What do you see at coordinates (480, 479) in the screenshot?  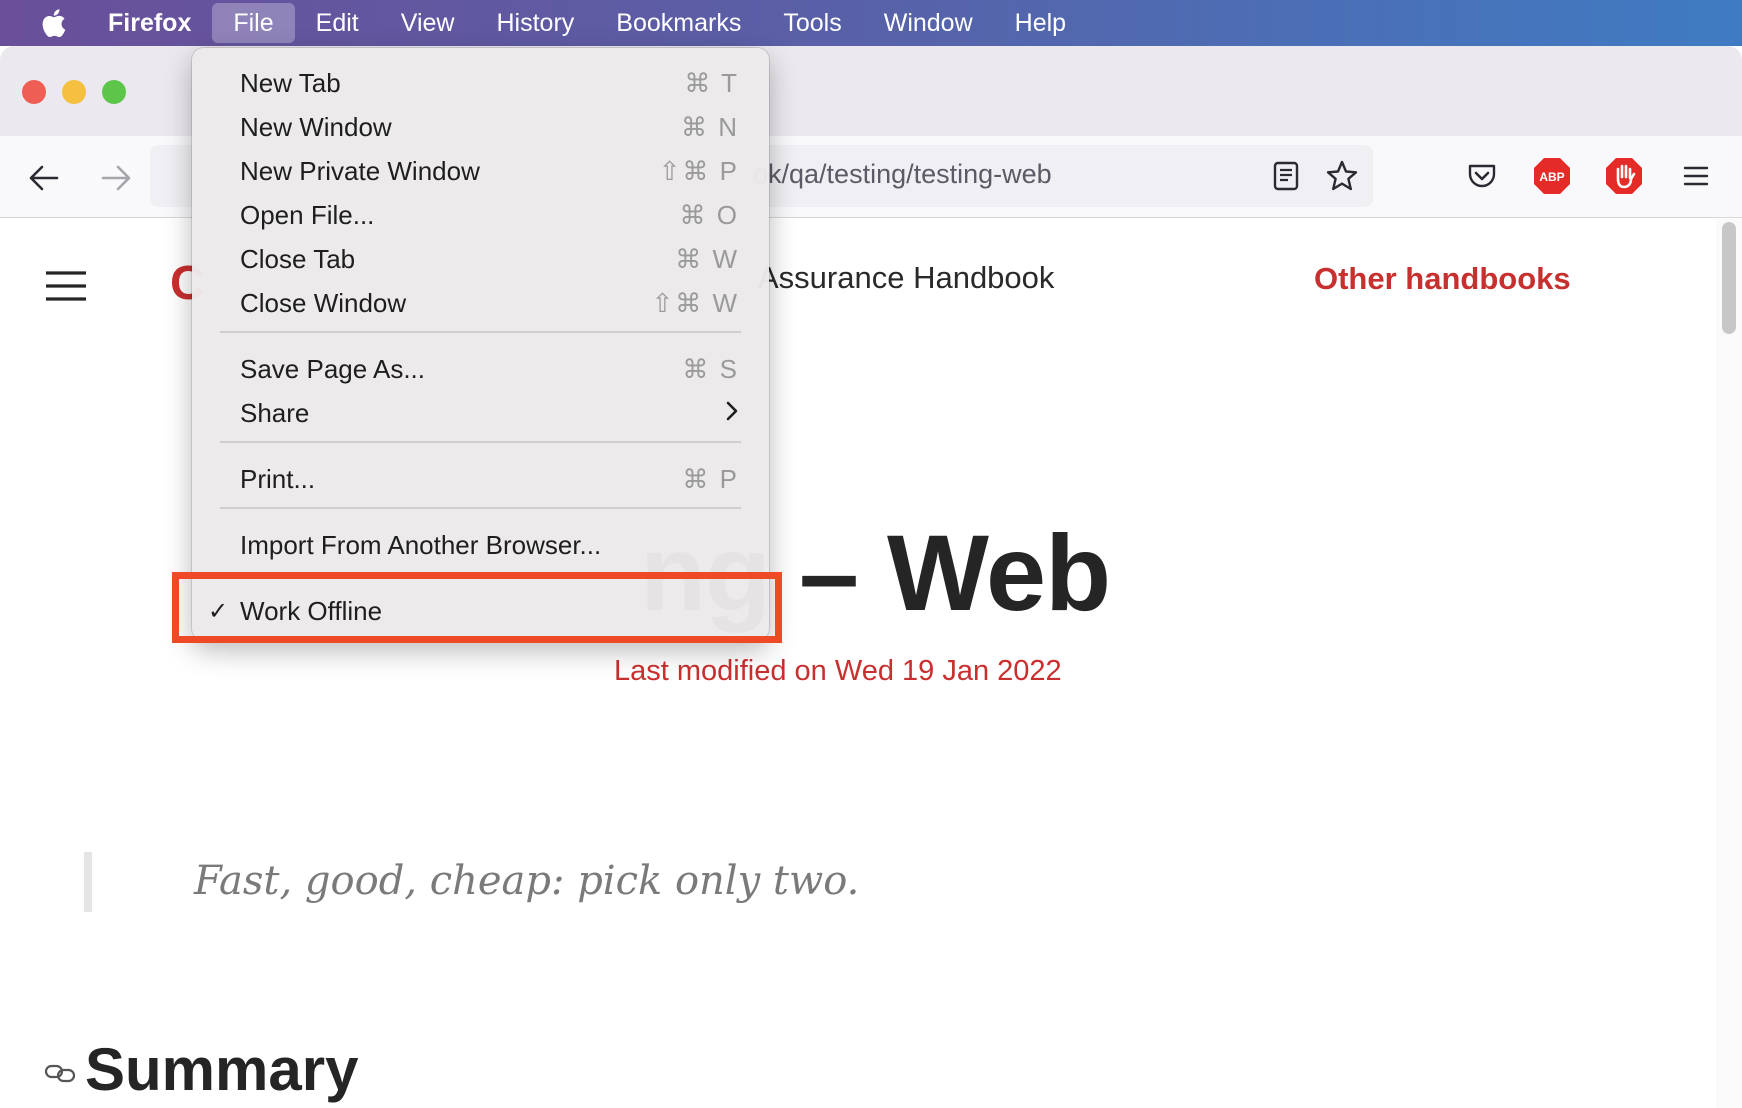 I see `menu-item-print: Print... ⌘ P` at bounding box center [480, 479].